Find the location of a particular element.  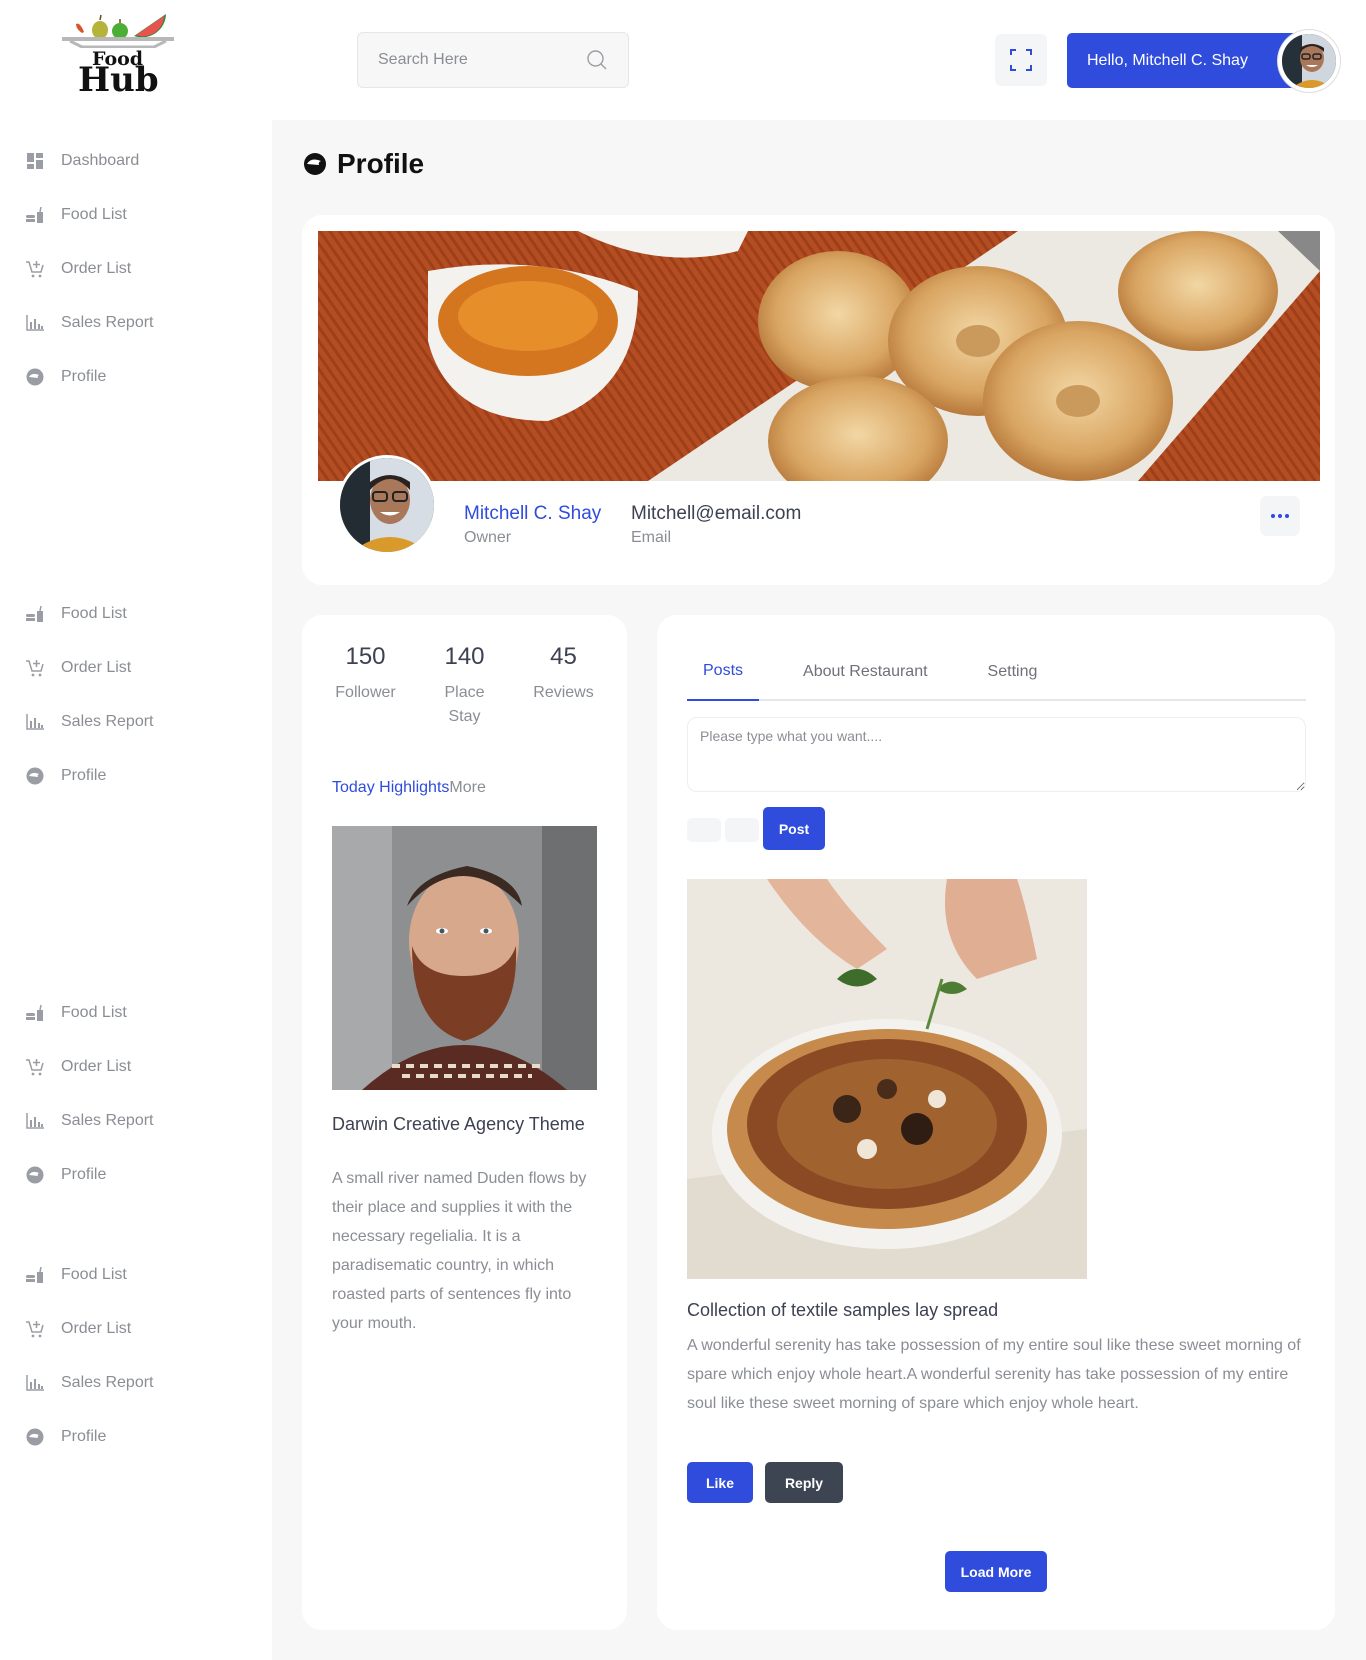

post-title: Collection of textile samples lay spread is located at coordinates (843, 1310).